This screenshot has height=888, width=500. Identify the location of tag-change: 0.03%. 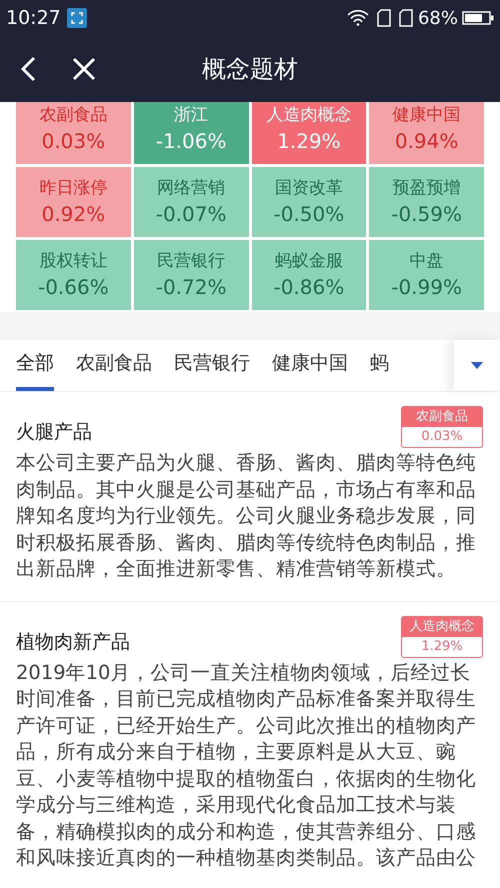
(442, 437).